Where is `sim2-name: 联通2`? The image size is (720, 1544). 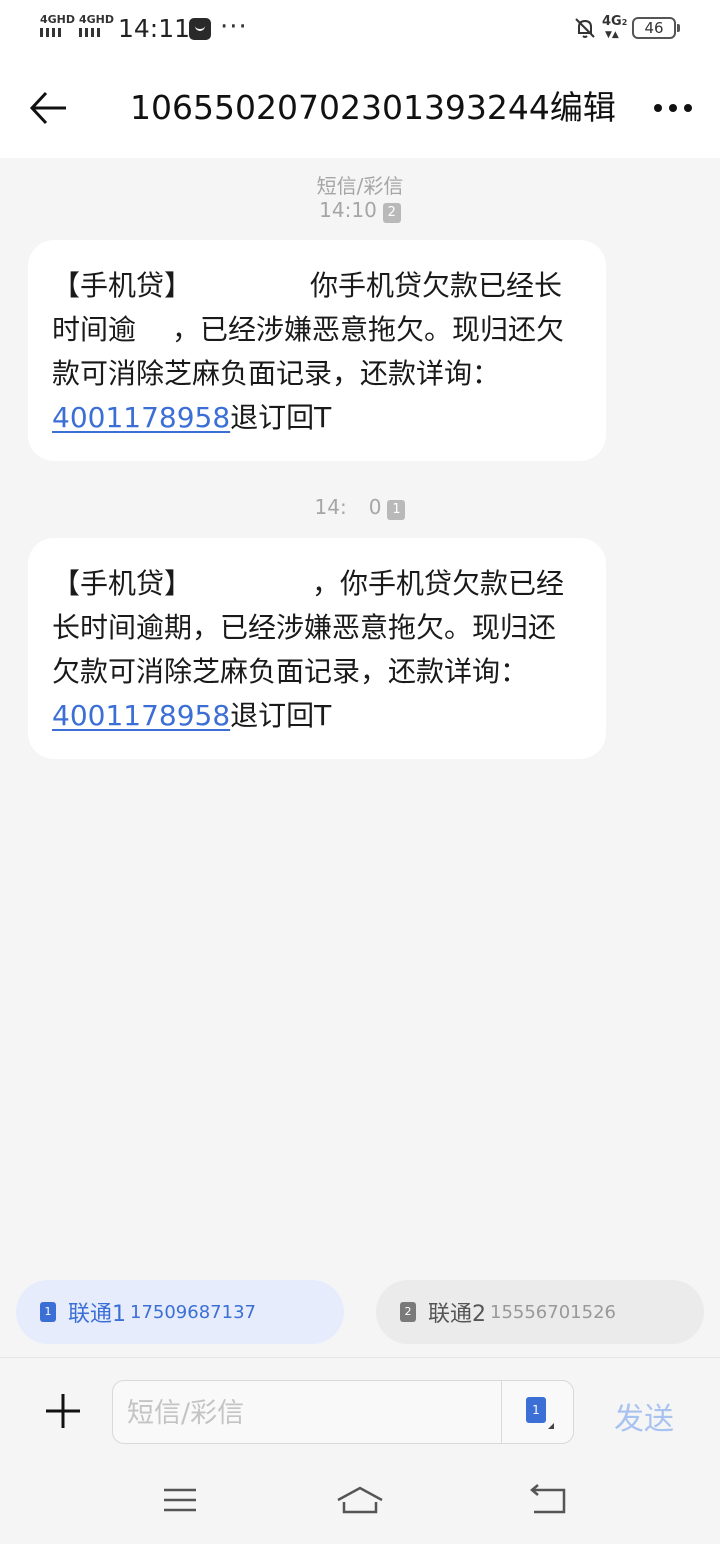
sim2-name: 联通2 is located at coordinates (457, 1314).